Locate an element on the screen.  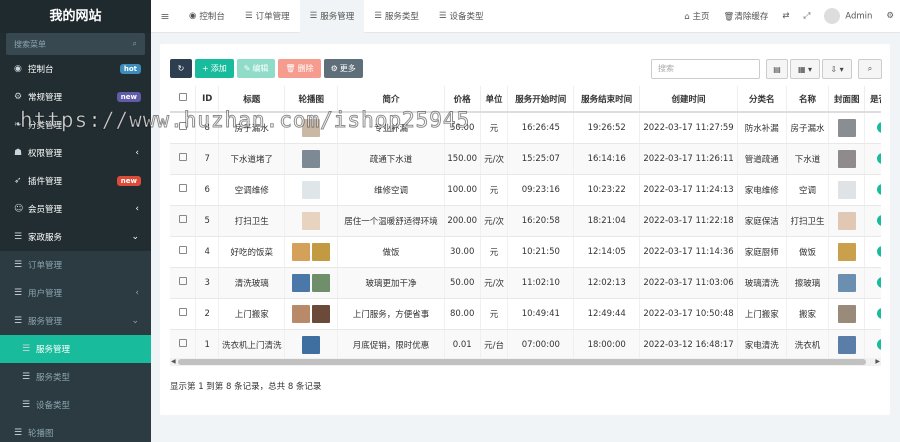
sidebar-item-0: ◉ 控制台 hot is located at coordinates (75, 69).